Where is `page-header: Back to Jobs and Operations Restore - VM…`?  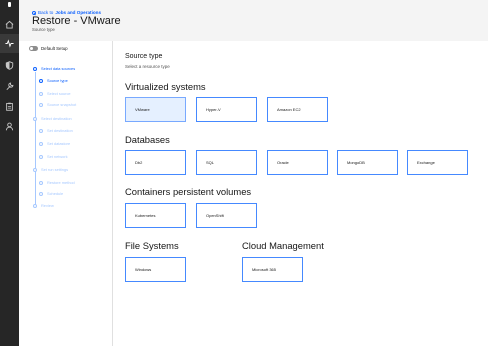
page-header: Back to Jobs and Operations Restore - VM… is located at coordinates (253, 20).